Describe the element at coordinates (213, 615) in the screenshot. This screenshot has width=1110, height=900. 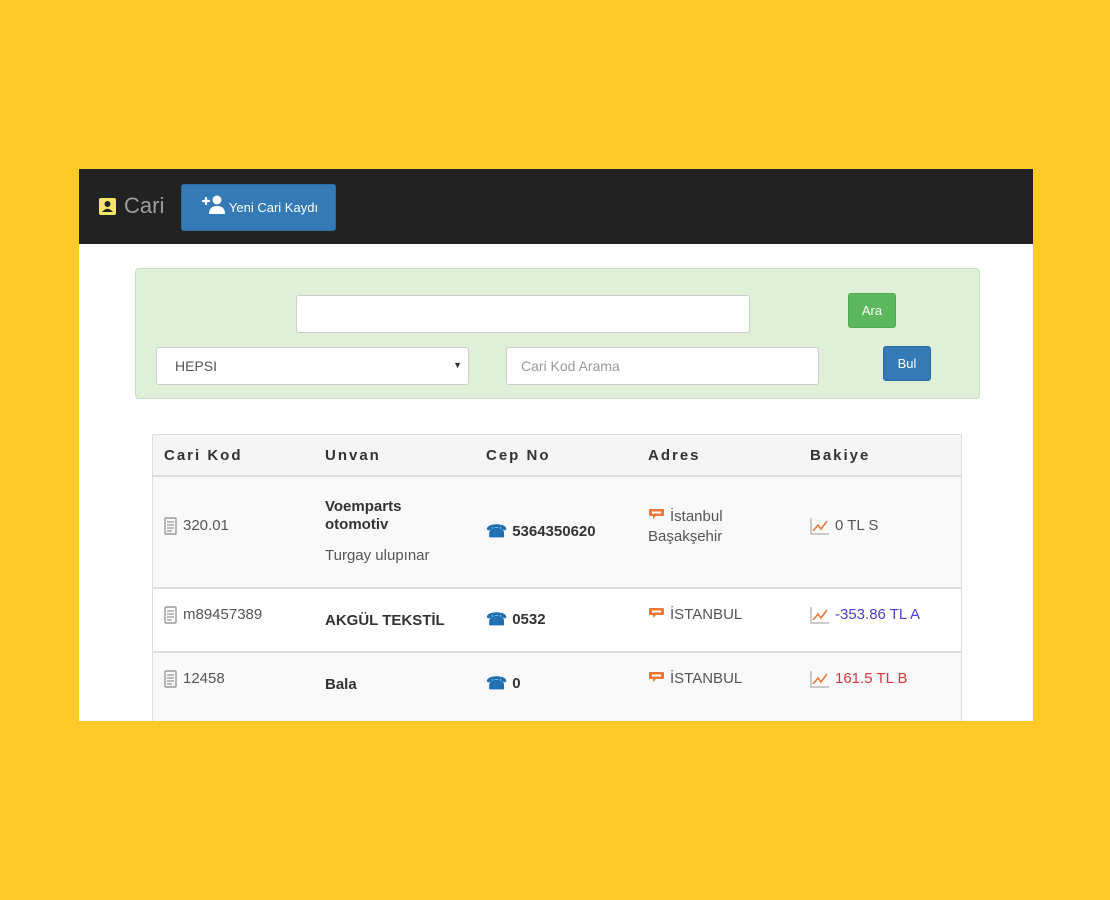
I see `code-cell: m89457389` at that location.